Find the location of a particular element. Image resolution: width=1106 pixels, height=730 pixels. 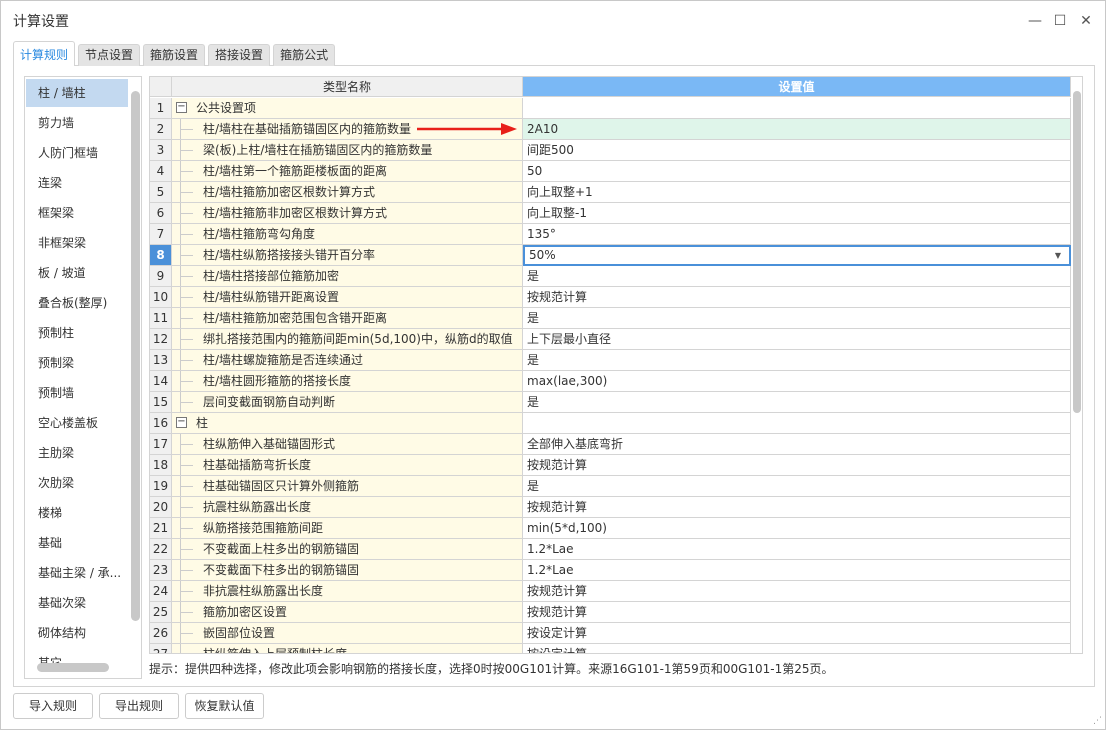

table-row: 13 柱/墙柱螺旋箍筋是否连续通过 是 is located at coordinates (610, 360).